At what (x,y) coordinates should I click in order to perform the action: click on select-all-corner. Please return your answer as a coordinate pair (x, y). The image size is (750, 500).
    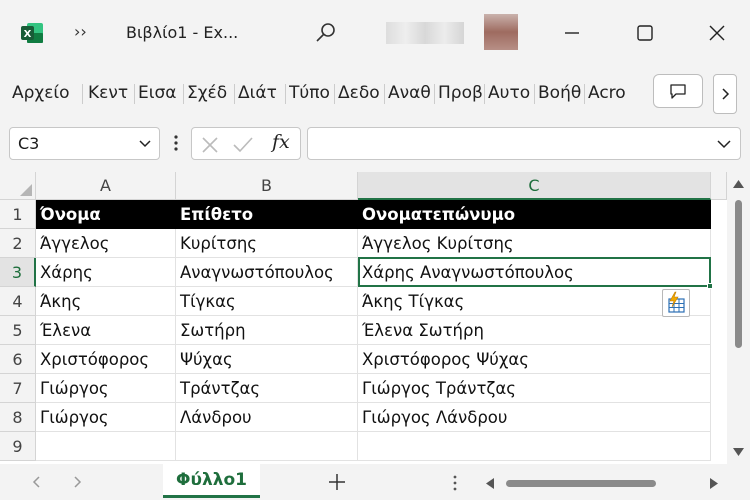
    Looking at the image, I should click on (18, 186).